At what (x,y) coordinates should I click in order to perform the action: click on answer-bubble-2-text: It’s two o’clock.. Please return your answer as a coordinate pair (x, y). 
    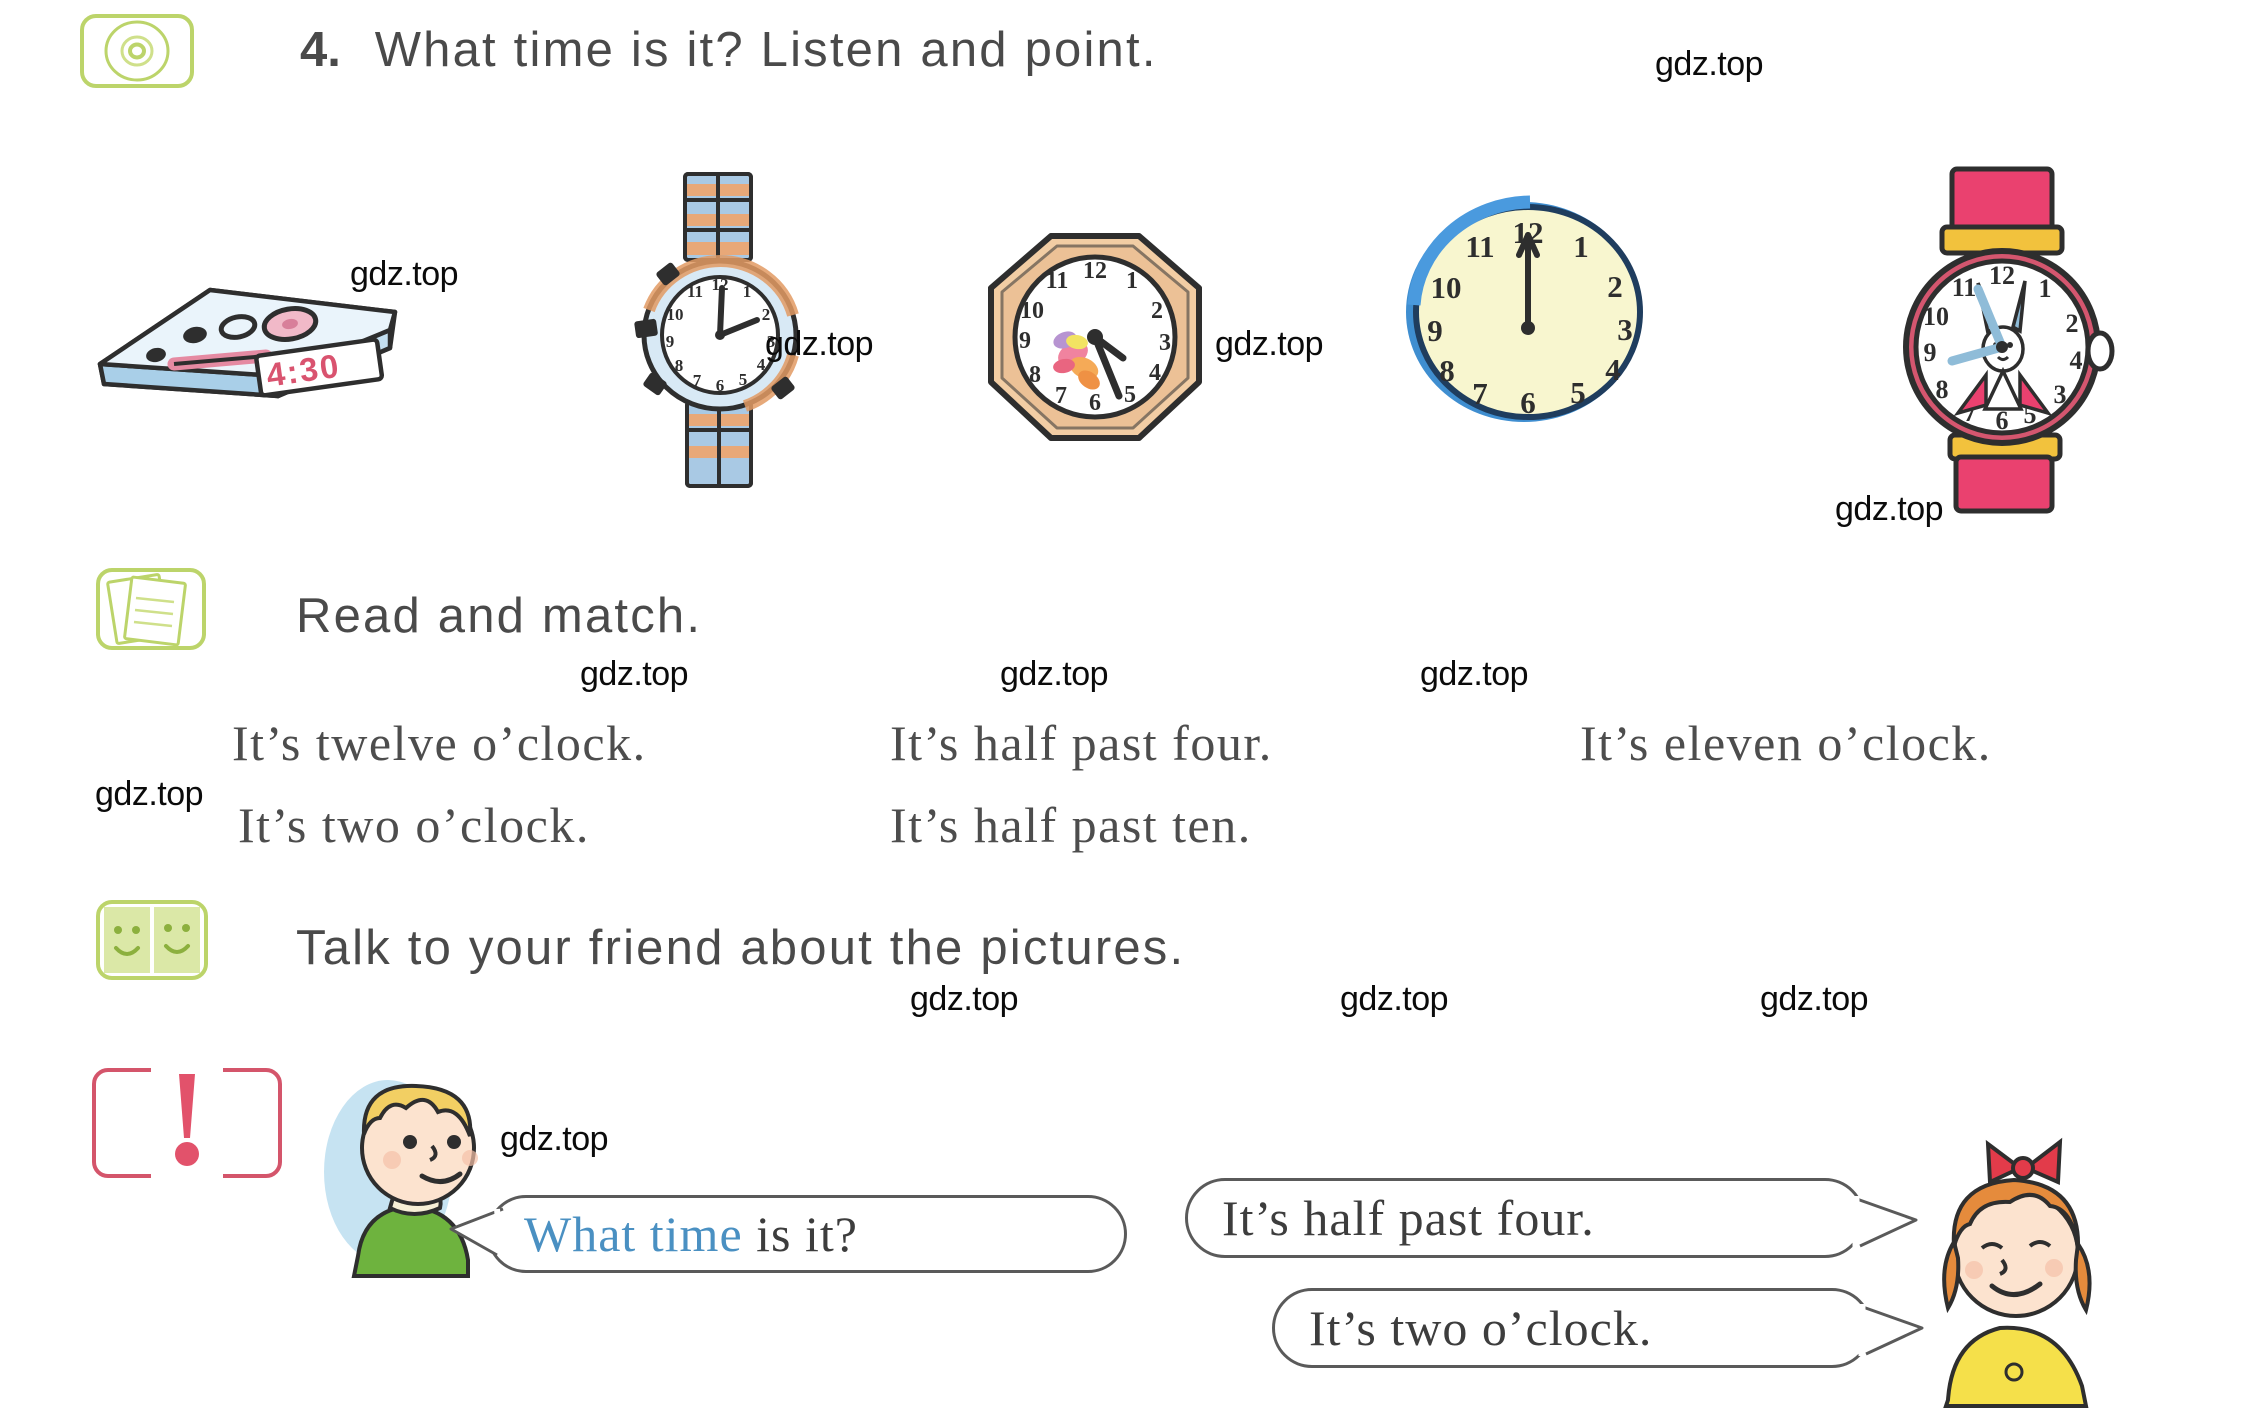
    Looking at the image, I should click on (1481, 1328).